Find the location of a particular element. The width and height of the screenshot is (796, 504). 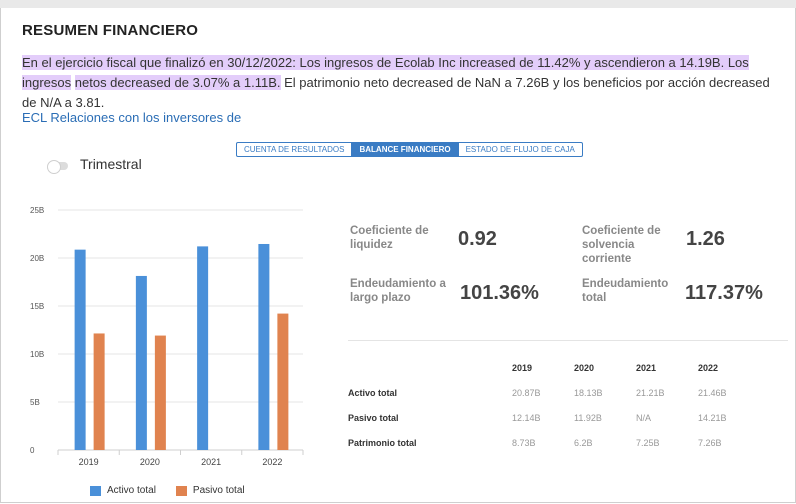

table-cell: 8.73B is located at coordinates (524, 442).